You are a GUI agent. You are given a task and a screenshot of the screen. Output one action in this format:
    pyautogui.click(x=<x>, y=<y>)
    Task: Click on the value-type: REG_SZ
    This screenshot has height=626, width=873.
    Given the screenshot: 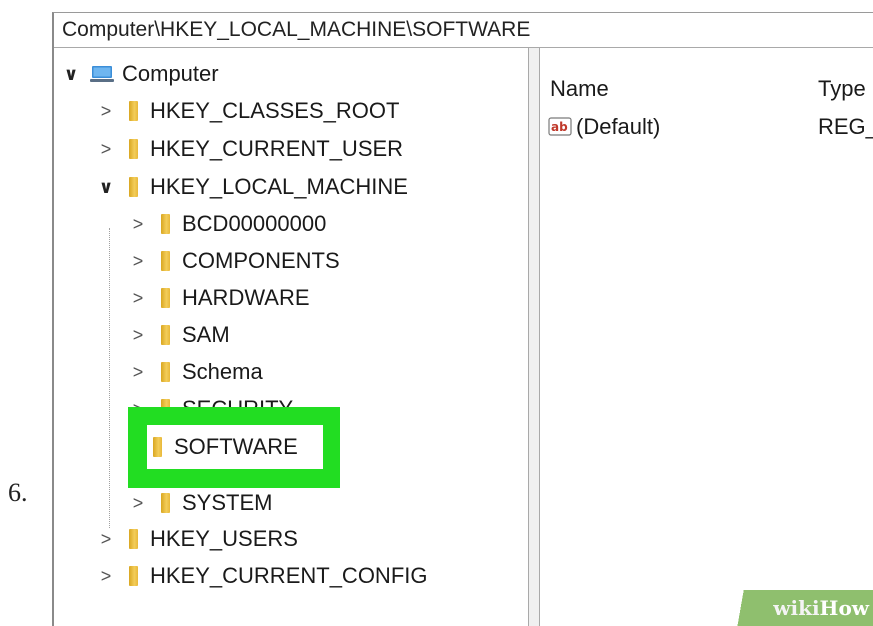 What is the action you would take?
    pyautogui.click(x=845, y=126)
    